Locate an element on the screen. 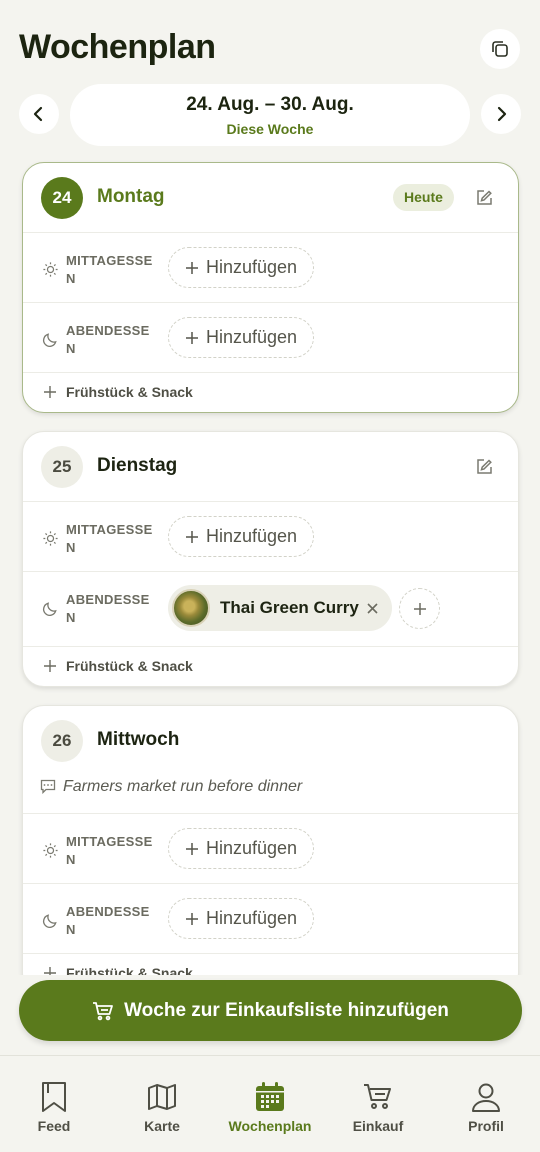  week-subtitle: Diese Woche is located at coordinates (270, 129).